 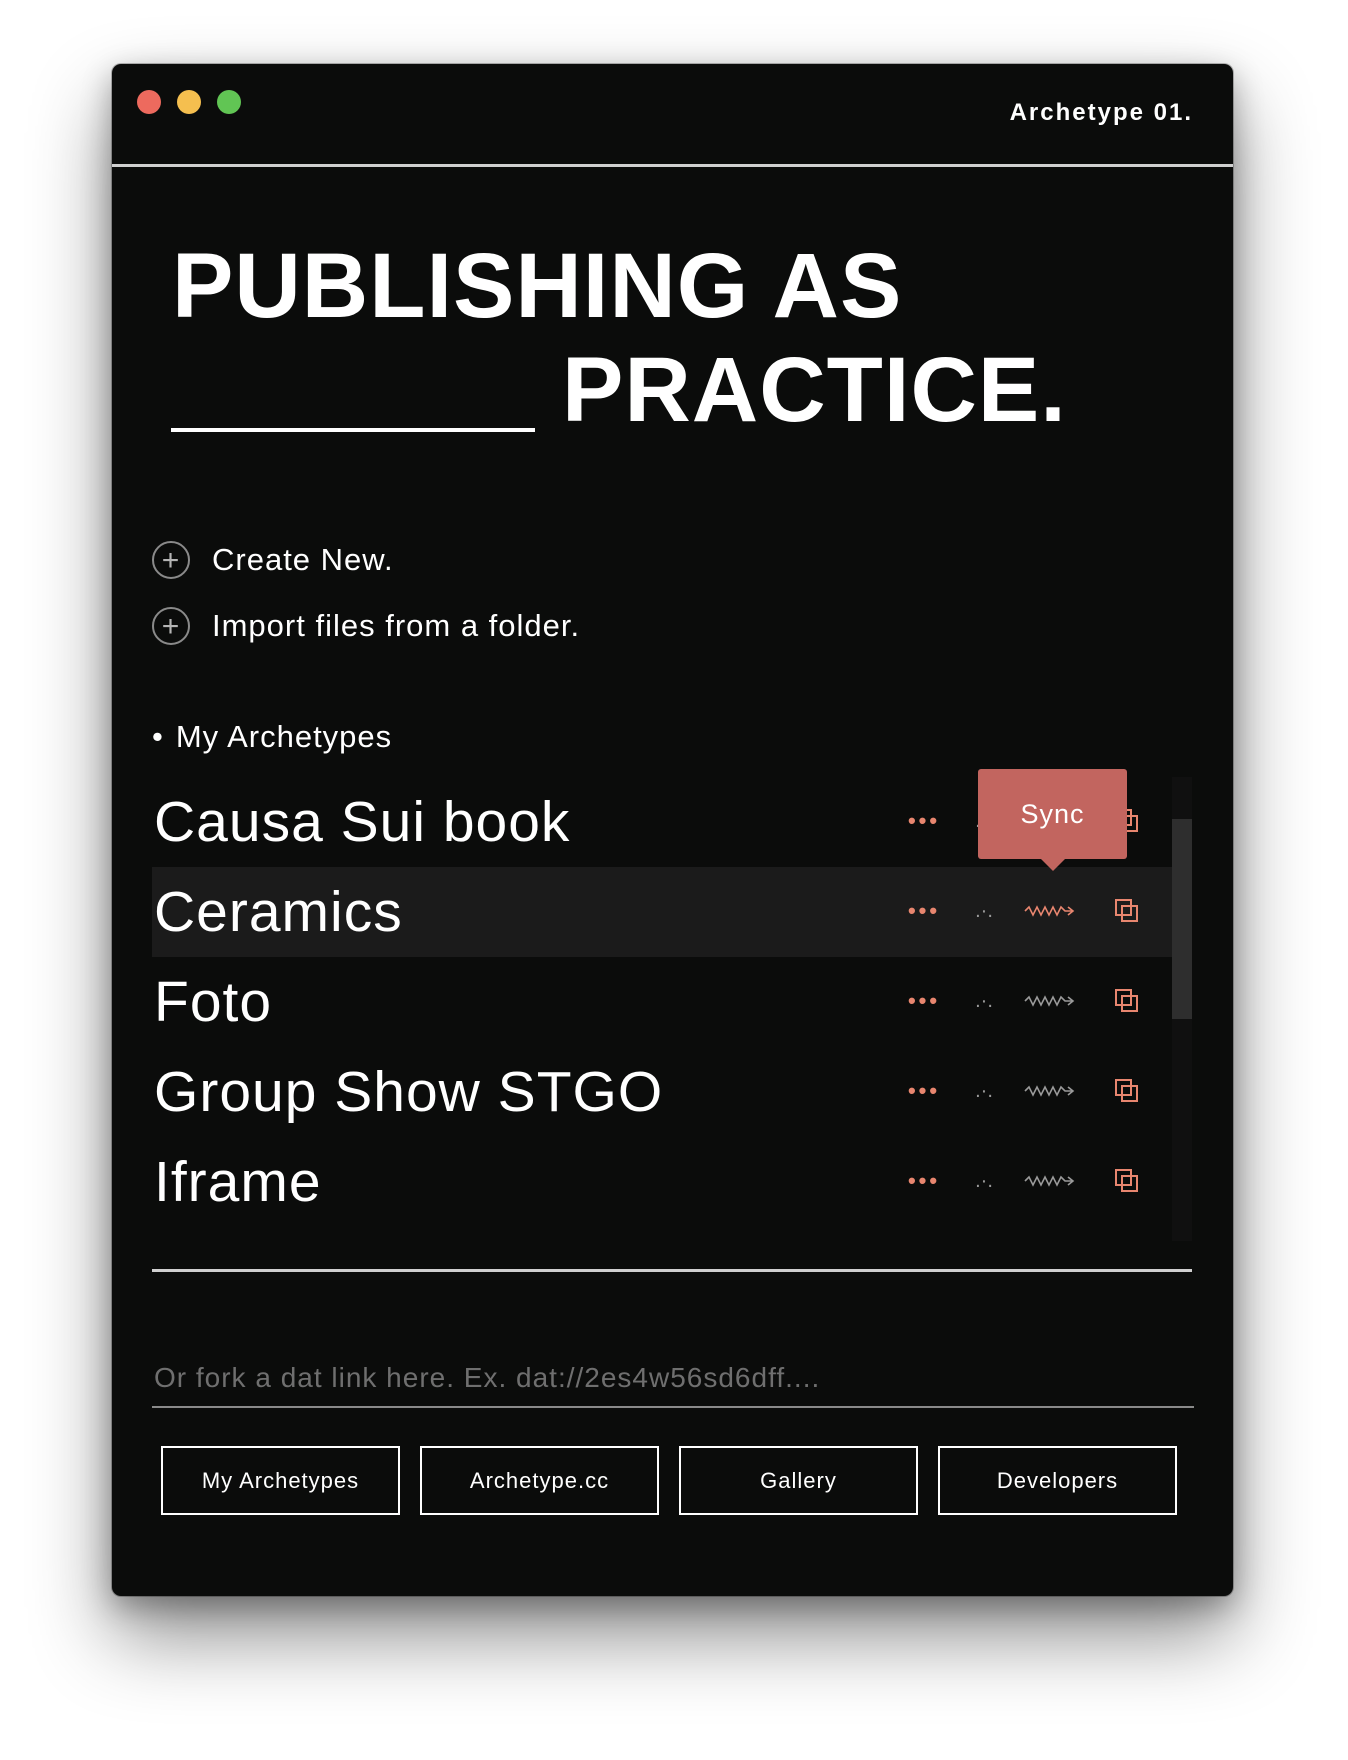 What do you see at coordinates (1057, 1480) in the screenshot?
I see `nav-developers-button: Developers` at bounding box center [1057, 1480].